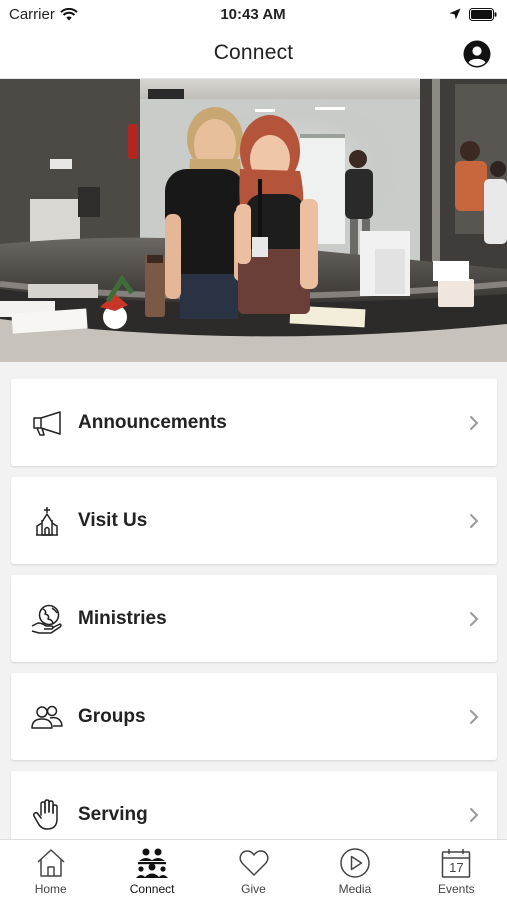 This screenshot has height=900, width=507. What do you see at coordinates (50, 889) in the screenshot?
I see `tab-label: Home` at bounding box center [50, 889].